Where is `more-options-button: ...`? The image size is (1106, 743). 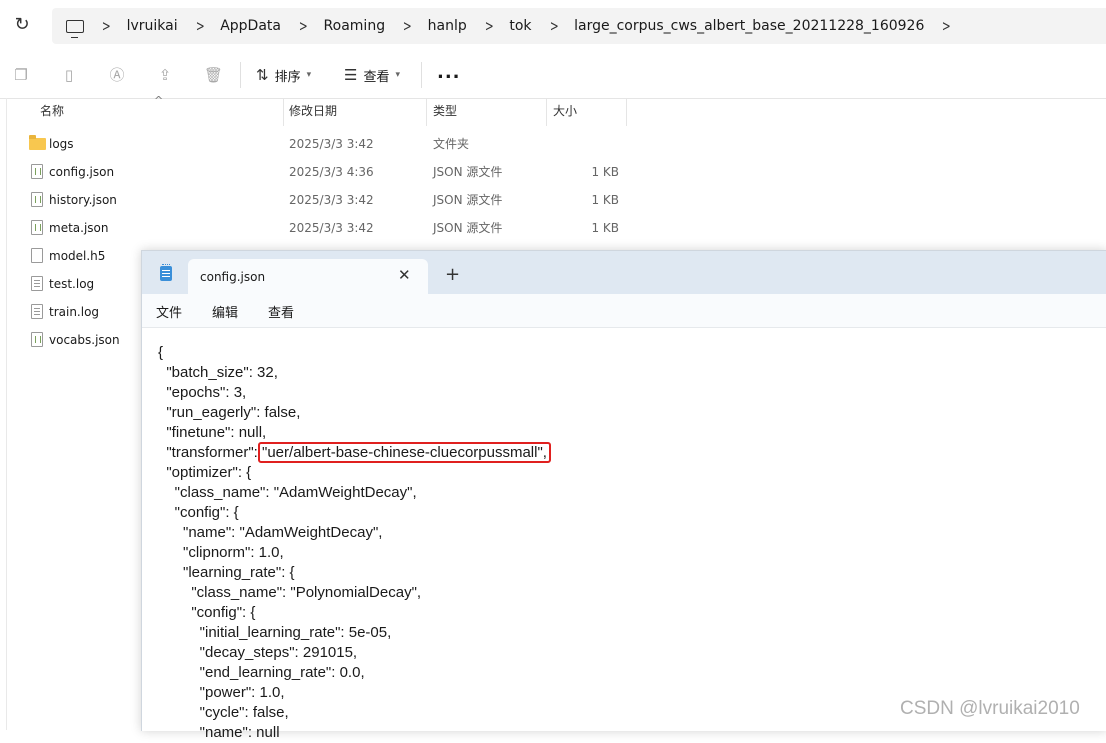
more-options-button: ... is located at coordinates (449, 72).